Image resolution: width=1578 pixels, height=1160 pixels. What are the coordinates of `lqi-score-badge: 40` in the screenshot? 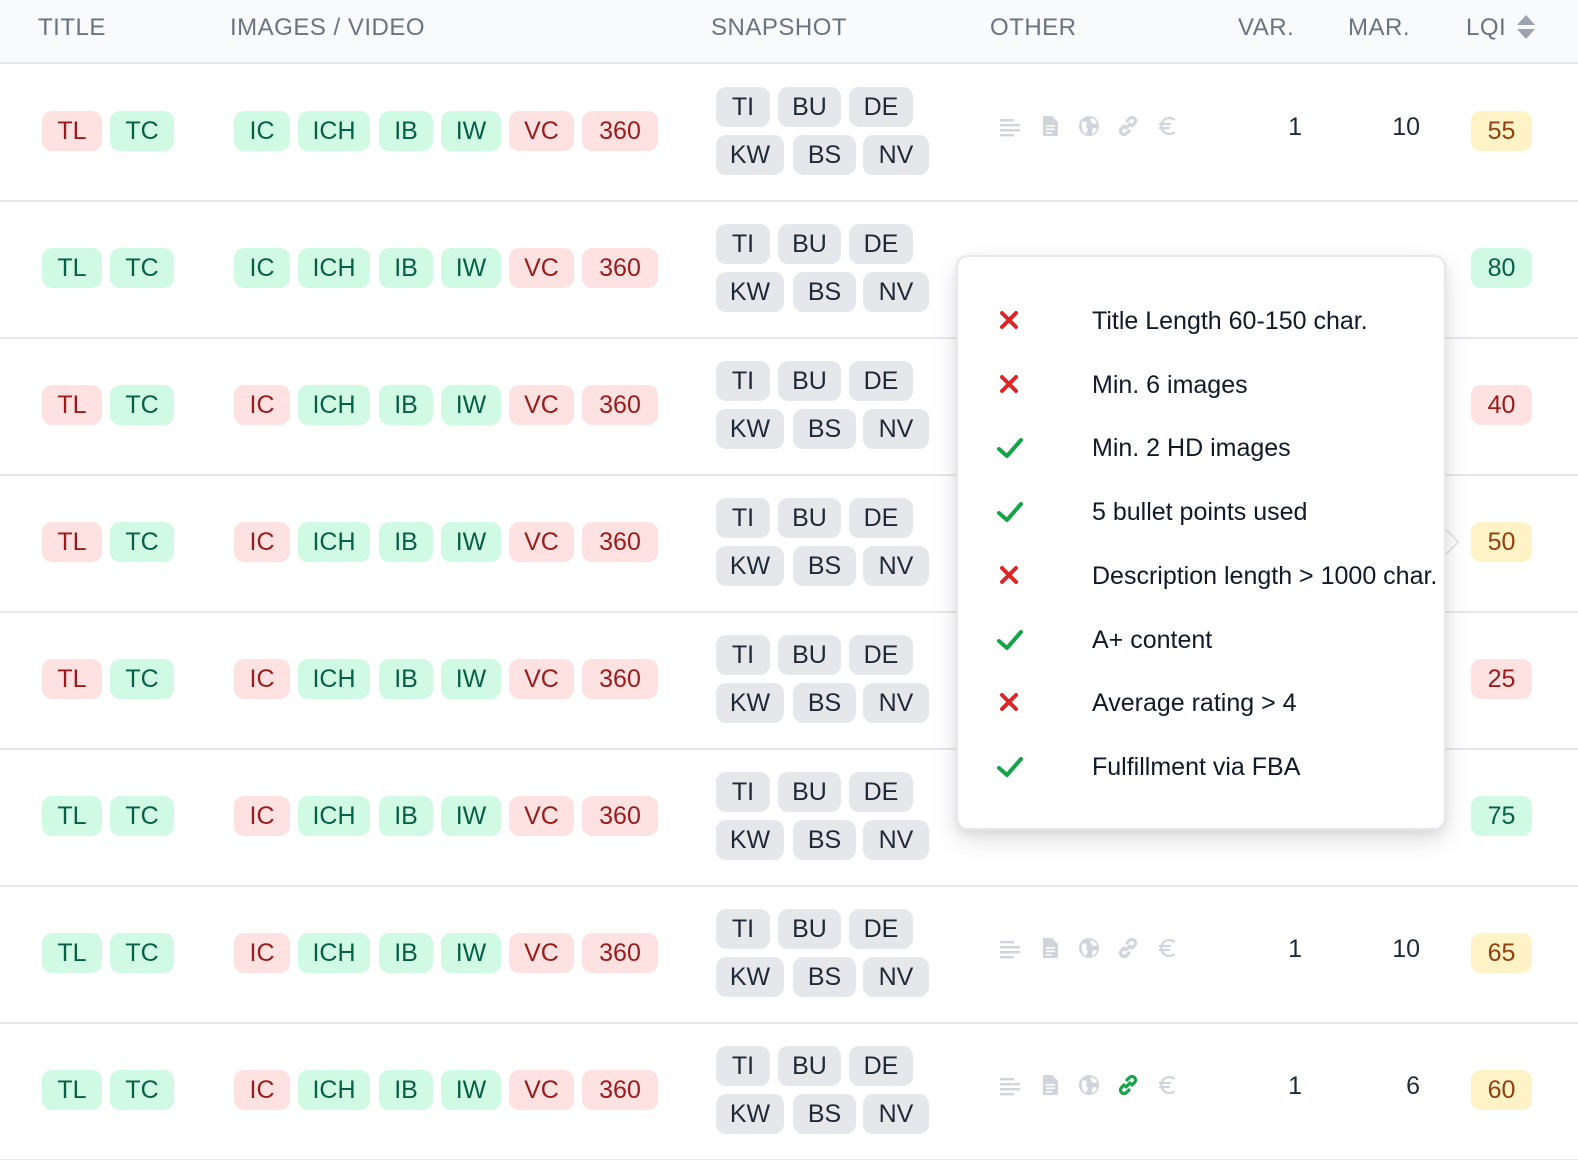 It's located at (1501, 405).